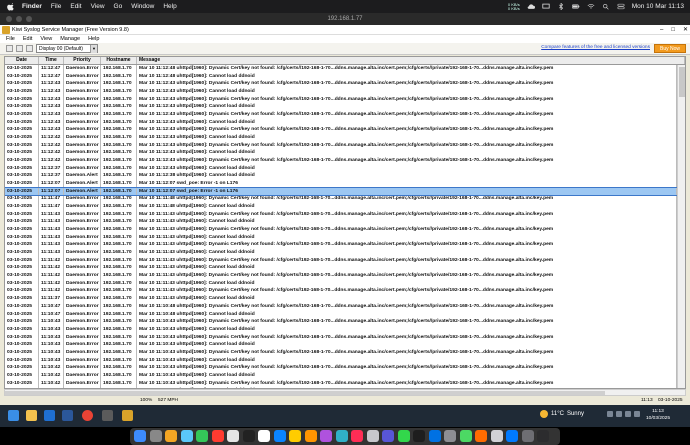 The width and height of the screenshot is (690, 445). Describe the element at coordinates (67, 48) in the screenshot. I see `display-select: Display 00 (Default) ▼` at that location.